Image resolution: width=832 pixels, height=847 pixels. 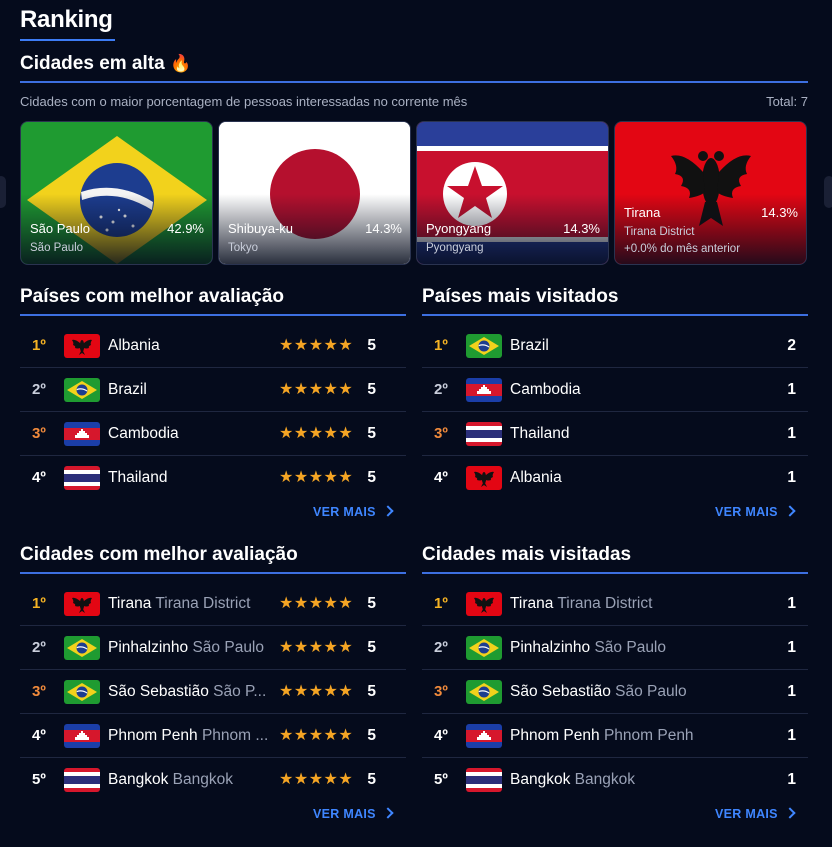 What do you see at coordinates (615, 390) in the screenshot?
I see `table-row: 2º Cambodia 1` at bounding box center [615, 390].